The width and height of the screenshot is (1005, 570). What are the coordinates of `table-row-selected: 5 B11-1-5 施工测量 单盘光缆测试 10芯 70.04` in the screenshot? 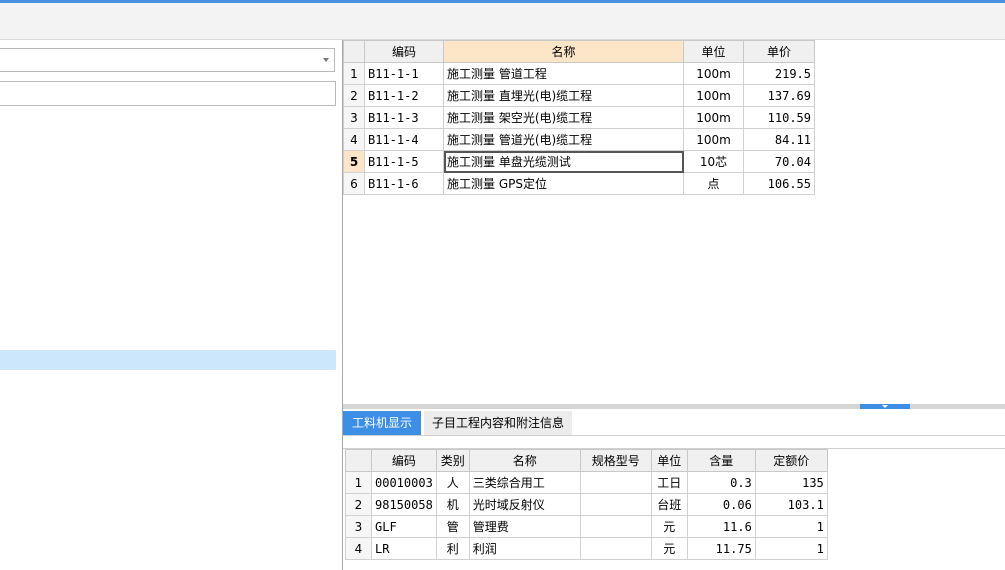 It's located at (579, 161).